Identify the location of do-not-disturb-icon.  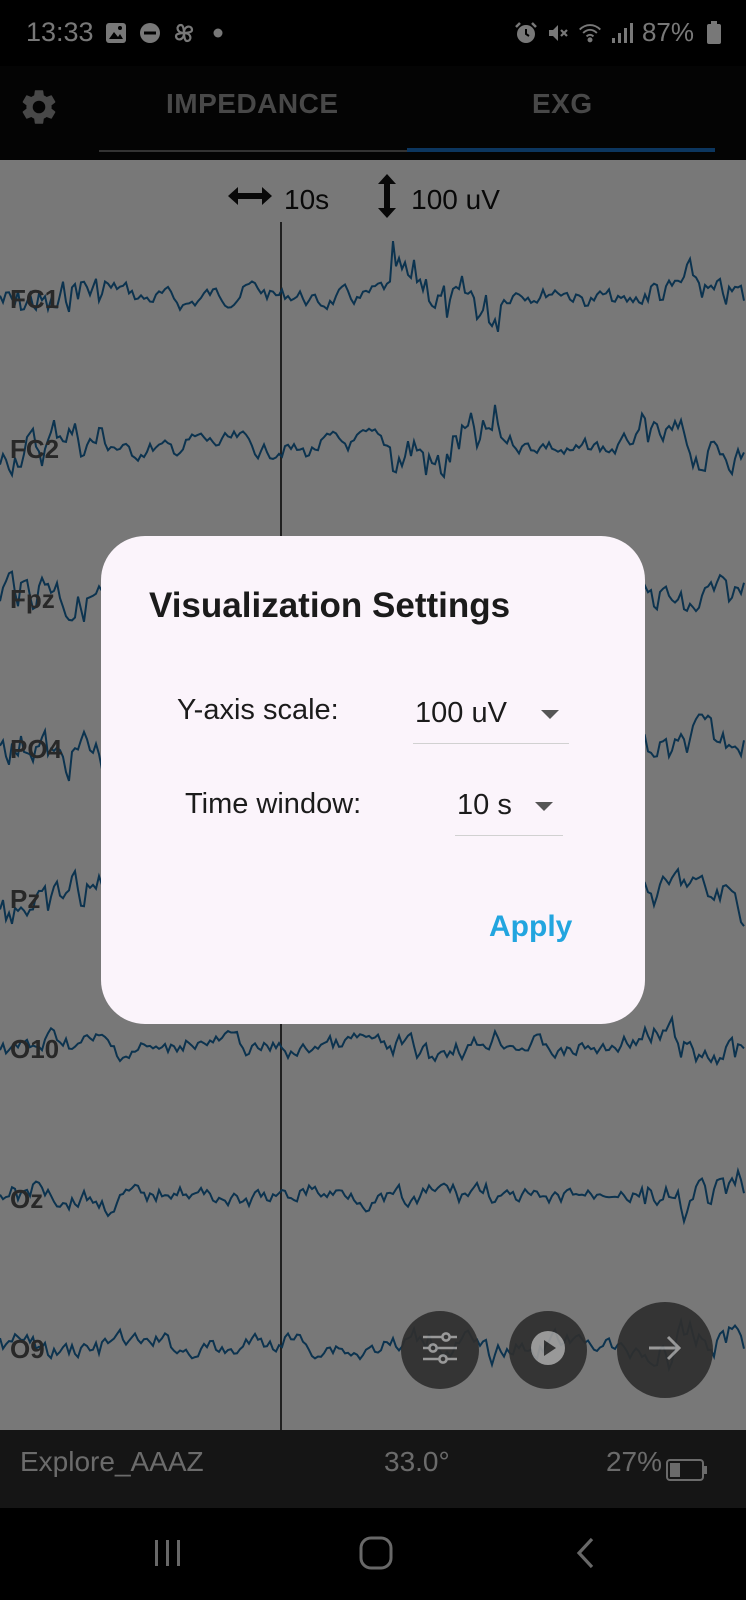
(150, 33).